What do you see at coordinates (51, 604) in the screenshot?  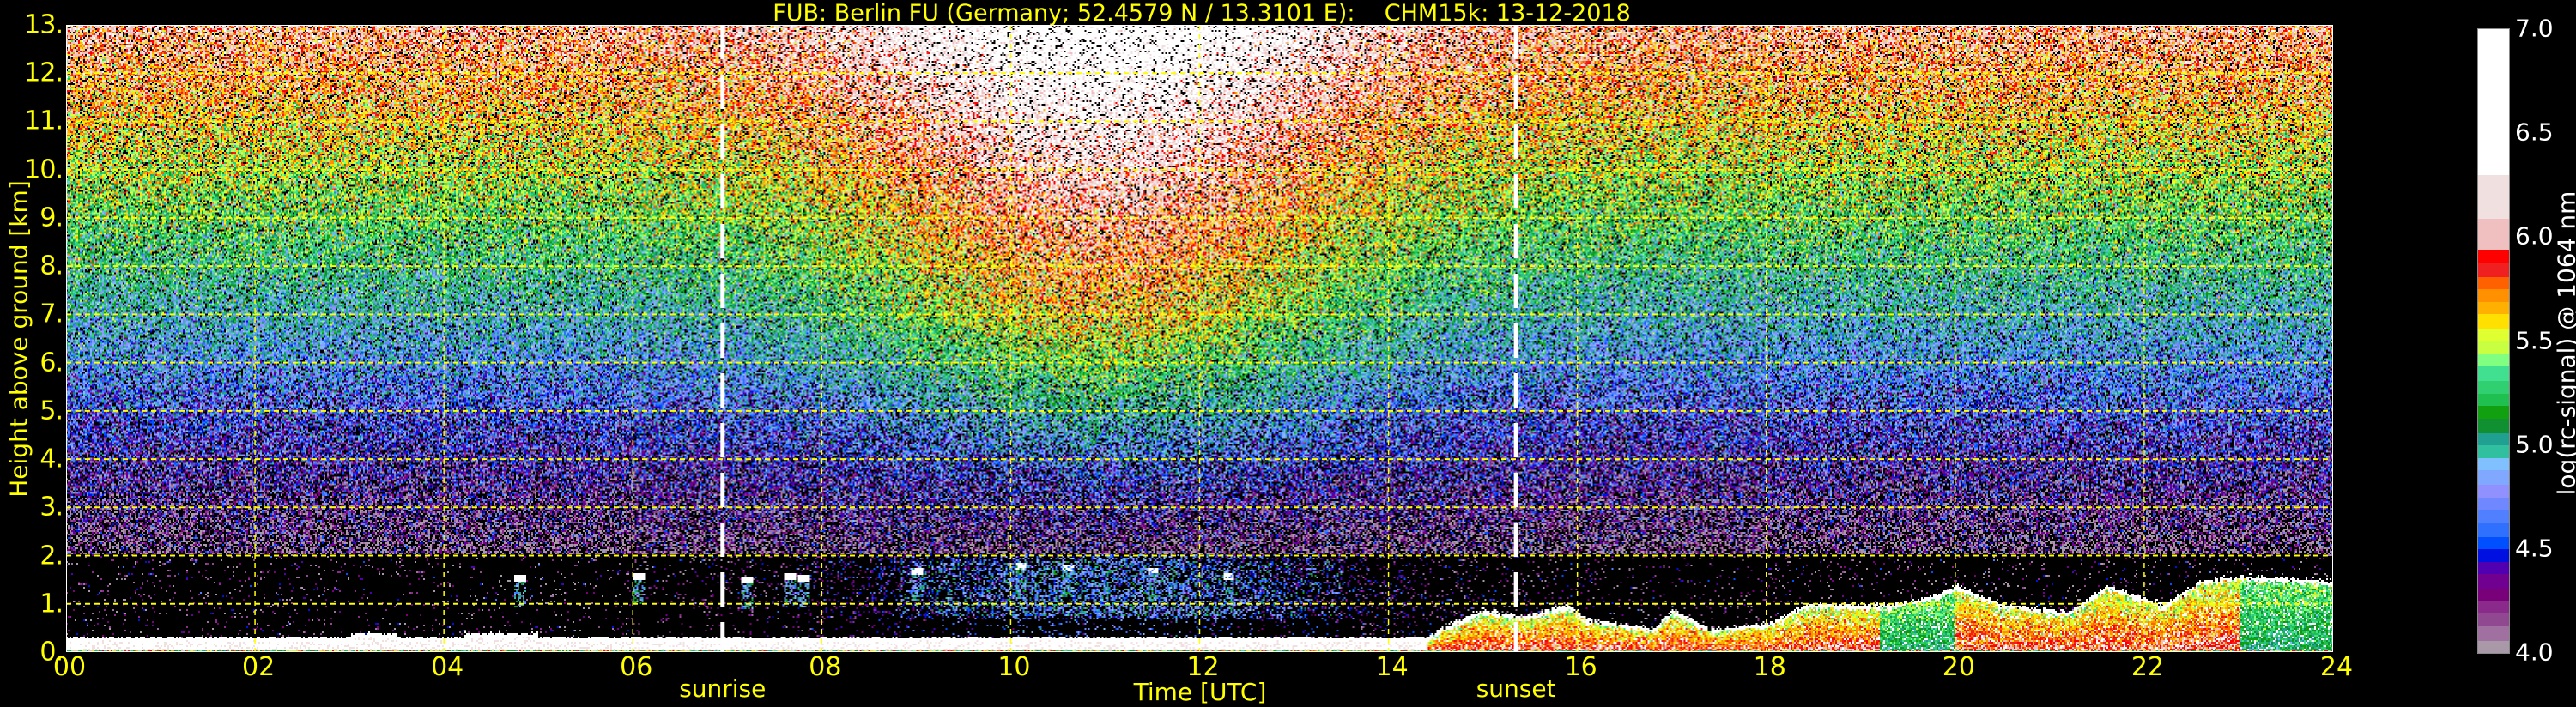 I see `y-tick-label: 1.` at bounding box center [51, 604].